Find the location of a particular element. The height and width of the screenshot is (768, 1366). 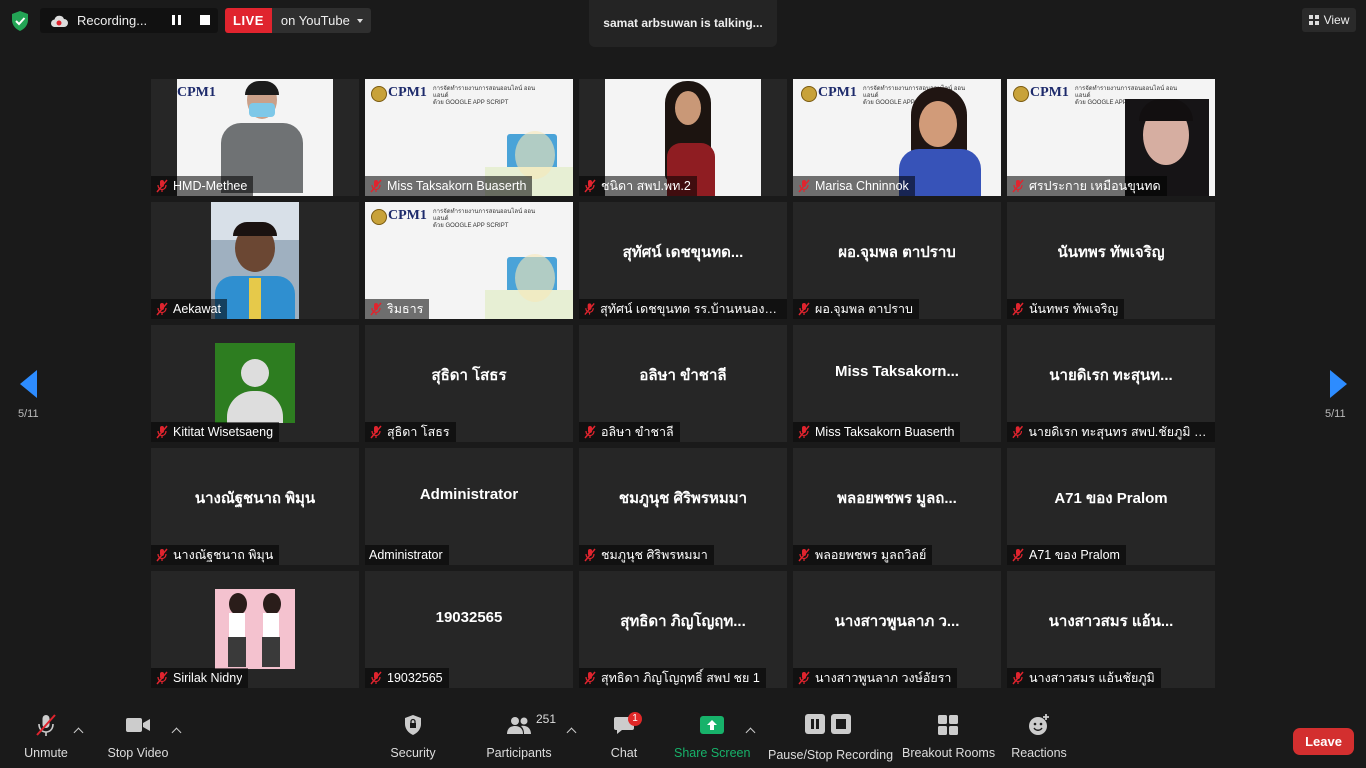

participant-nameplate: Aekawat is located at coordinates (189, 309).